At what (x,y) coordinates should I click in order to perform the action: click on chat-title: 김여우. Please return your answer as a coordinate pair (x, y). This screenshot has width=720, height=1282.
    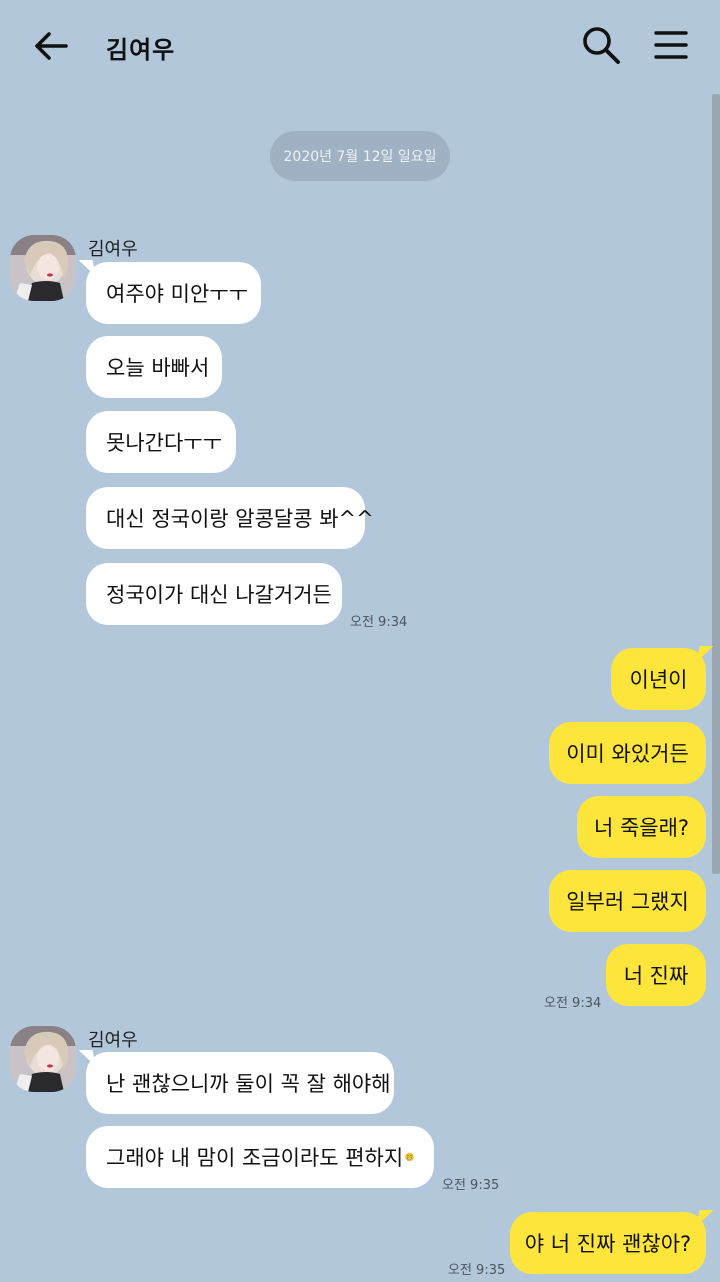
    Looking at the image, I should click on (141, 50).